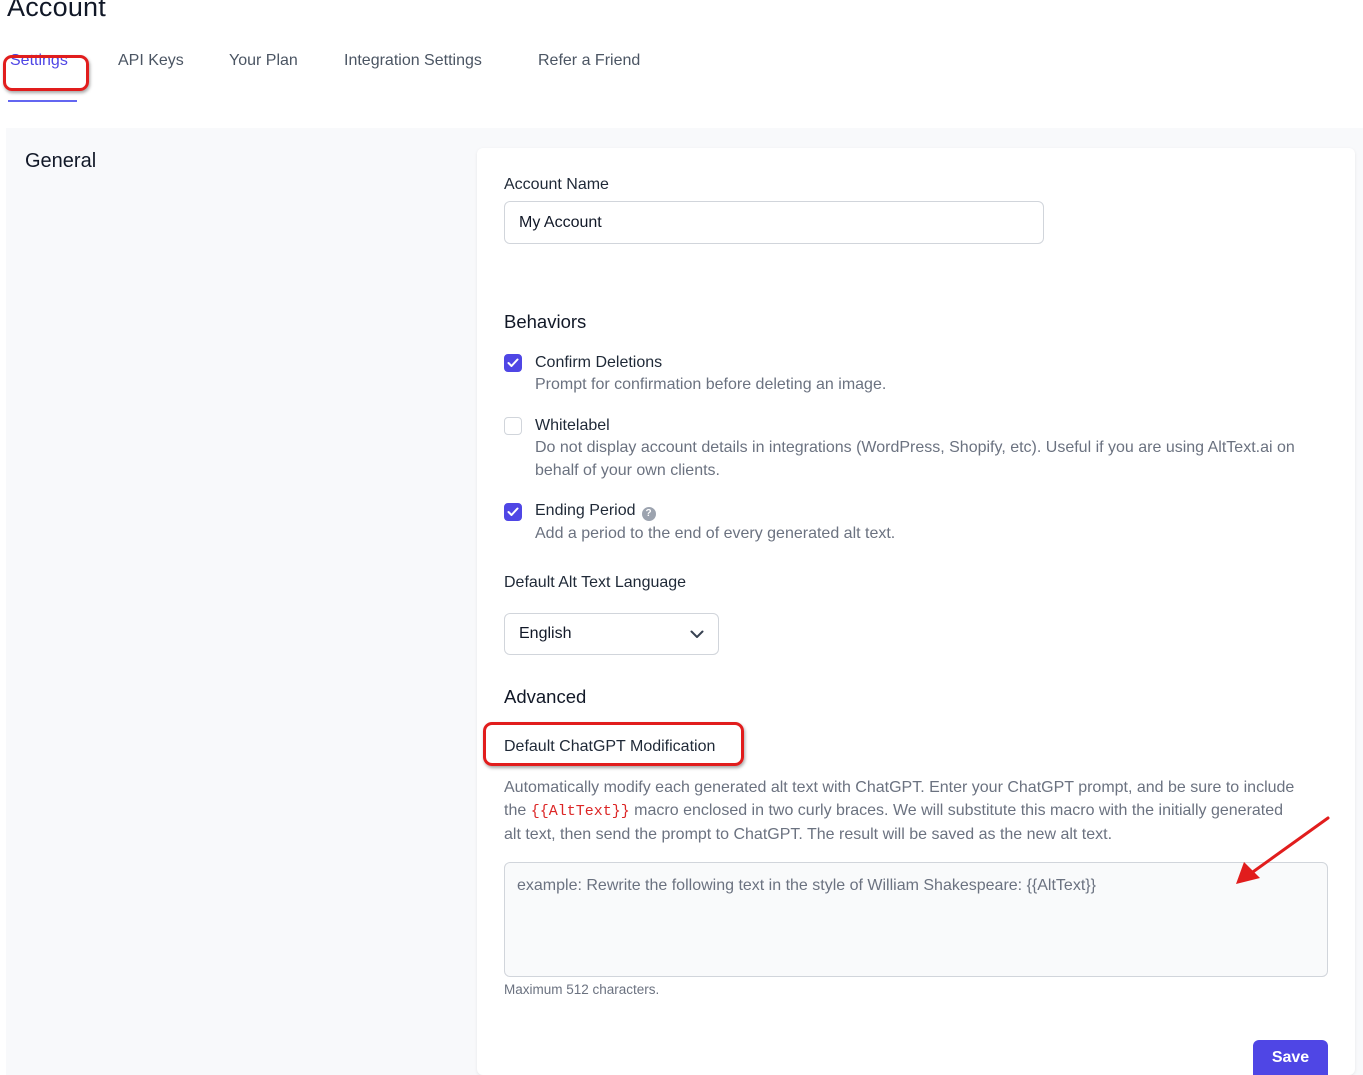 This screenshot has height=1075, width=1363. What do you see at coordinates (648, 514) in the screenshot?
I see `question-circle-icon: ?` at bounding box center [648, 514].